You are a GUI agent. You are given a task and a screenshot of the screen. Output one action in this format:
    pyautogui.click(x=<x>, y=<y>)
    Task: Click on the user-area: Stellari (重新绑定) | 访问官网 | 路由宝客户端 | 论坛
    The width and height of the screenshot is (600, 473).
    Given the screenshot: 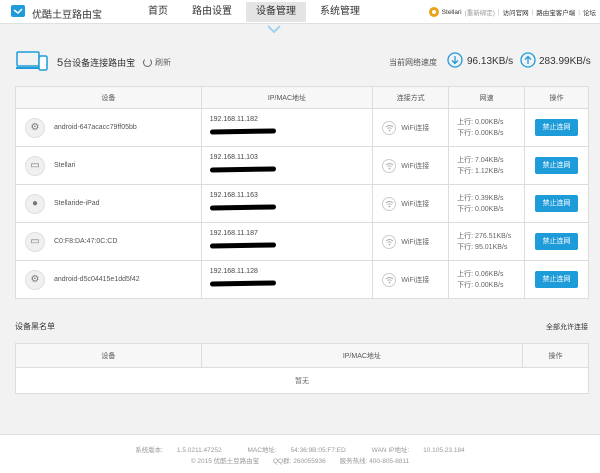 What is the action you would take?
    pyautogui.click(x=512, y=12)
    